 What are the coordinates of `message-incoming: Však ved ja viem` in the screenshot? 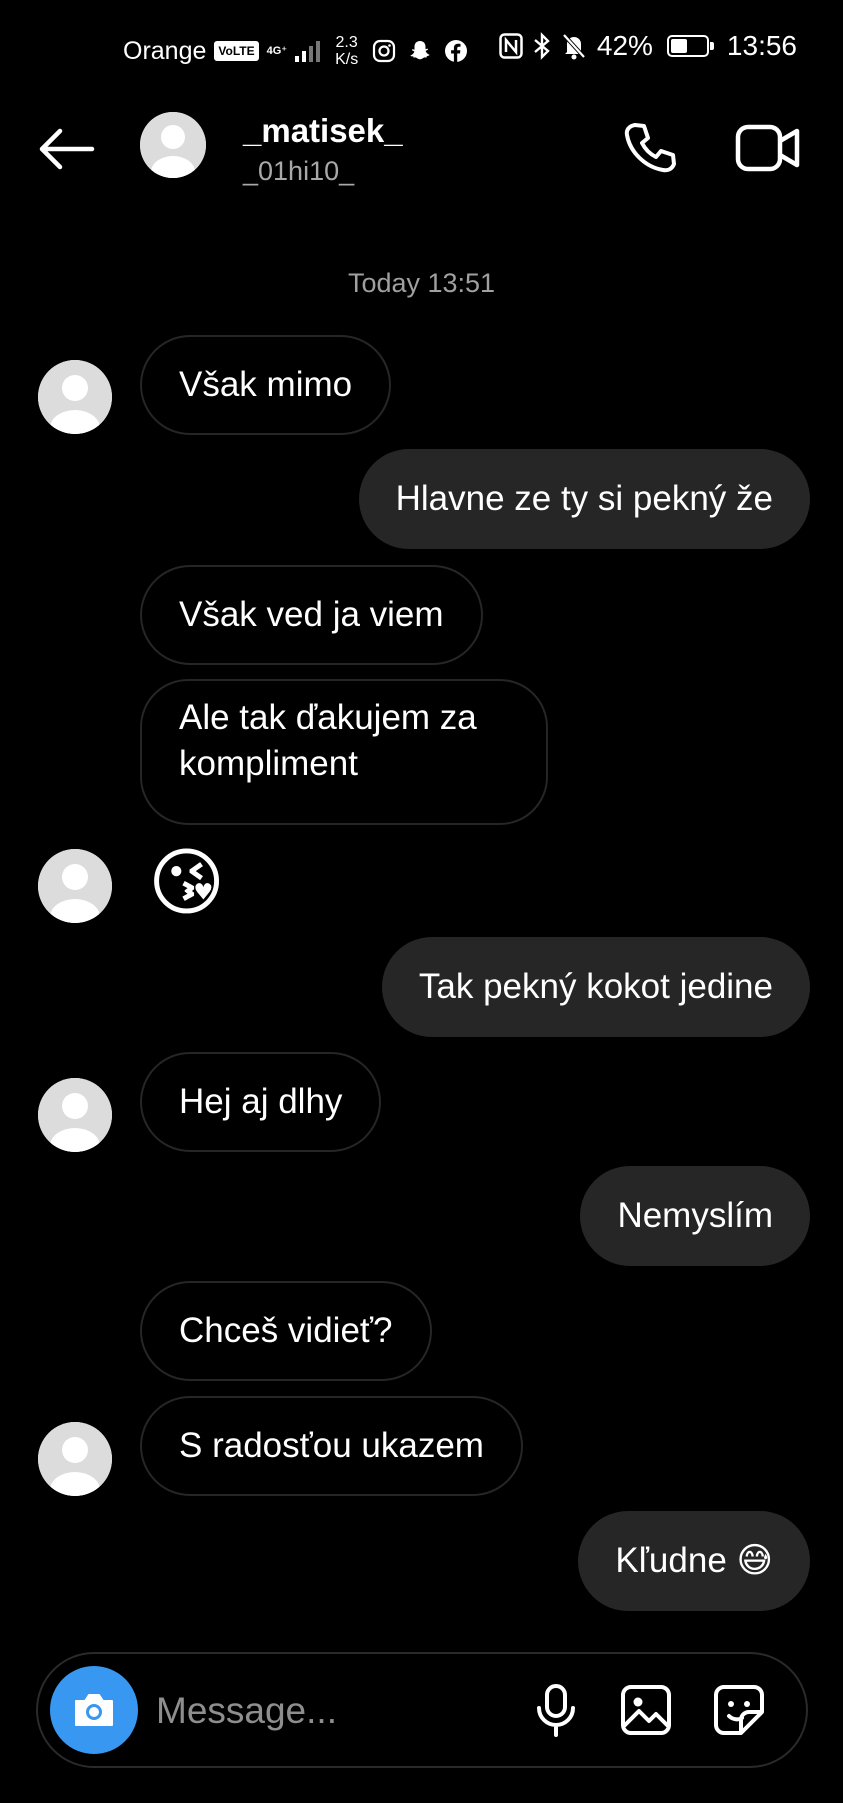 It's located at (311, 615).